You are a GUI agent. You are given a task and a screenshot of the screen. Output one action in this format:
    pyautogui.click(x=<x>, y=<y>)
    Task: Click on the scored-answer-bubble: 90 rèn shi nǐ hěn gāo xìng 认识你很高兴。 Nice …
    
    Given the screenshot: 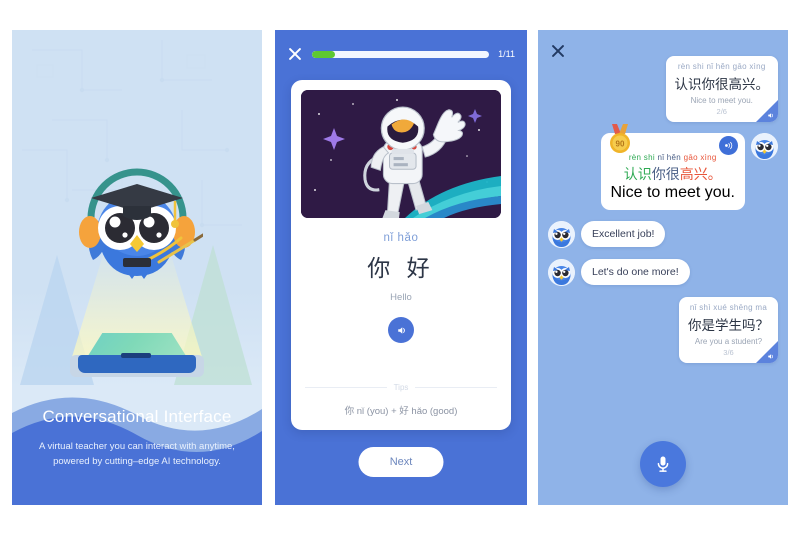 What is the action you would take?
    pyautogui.click(x=672, y=167)
    